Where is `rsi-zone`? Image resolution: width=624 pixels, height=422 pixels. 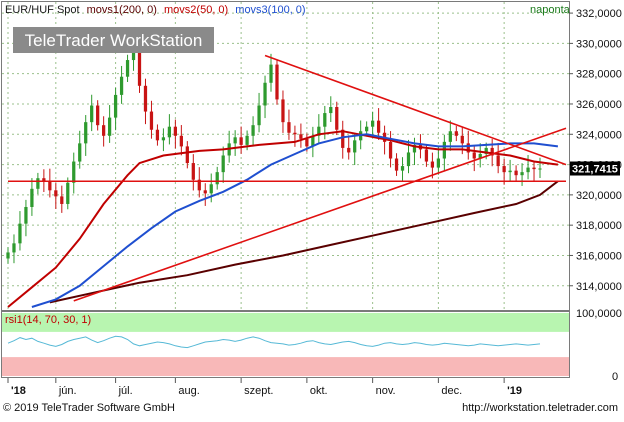
rsi-zone is located at coordinates (285, 366).